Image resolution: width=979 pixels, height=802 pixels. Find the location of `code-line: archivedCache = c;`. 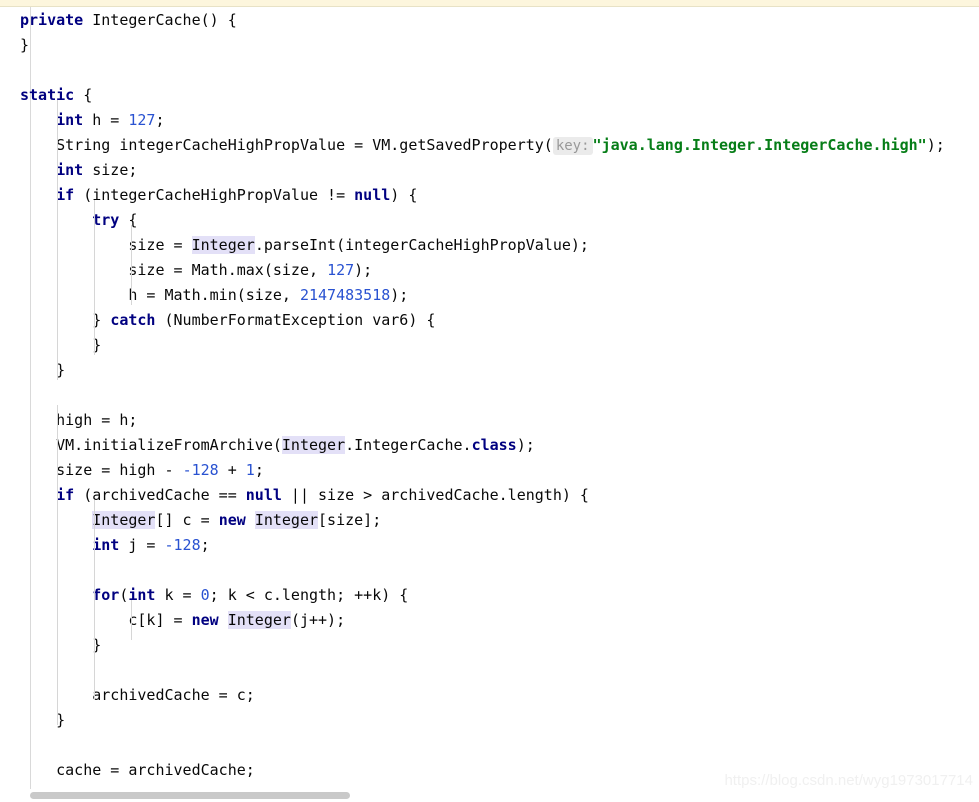

code-line: archivedCache = c; is located at coordinates (489, 695).